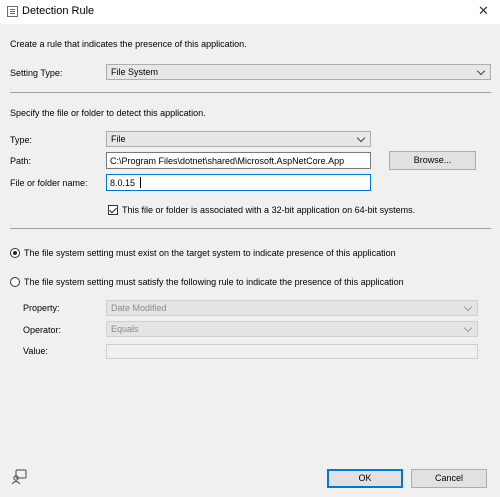  I want to click on cancel-button: Cancel, so click(449, 478).